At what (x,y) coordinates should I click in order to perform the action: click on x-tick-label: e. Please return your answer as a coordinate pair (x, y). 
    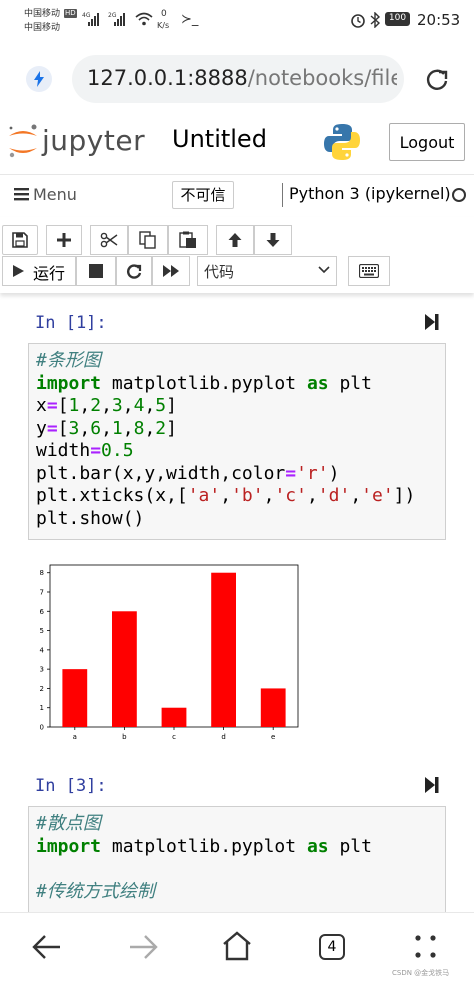
    Looking at the image, I should click on (273, 737).